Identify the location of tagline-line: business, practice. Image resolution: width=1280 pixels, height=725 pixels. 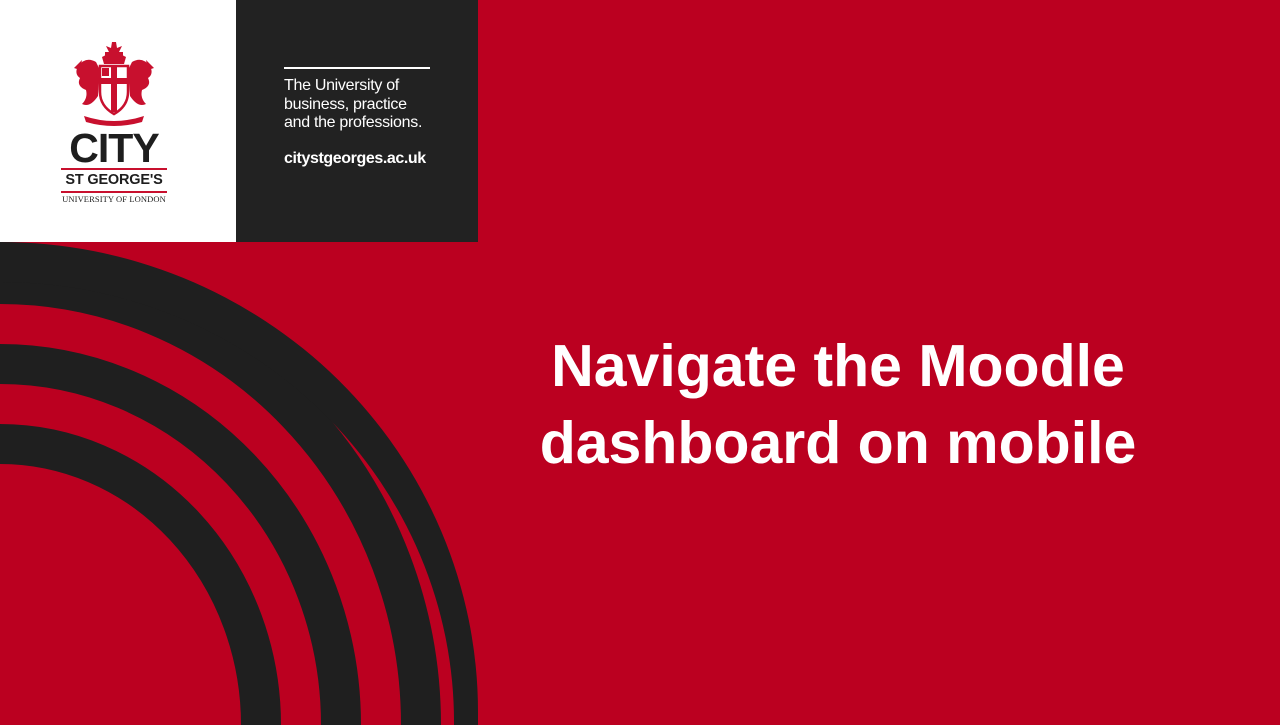
(345, 104).